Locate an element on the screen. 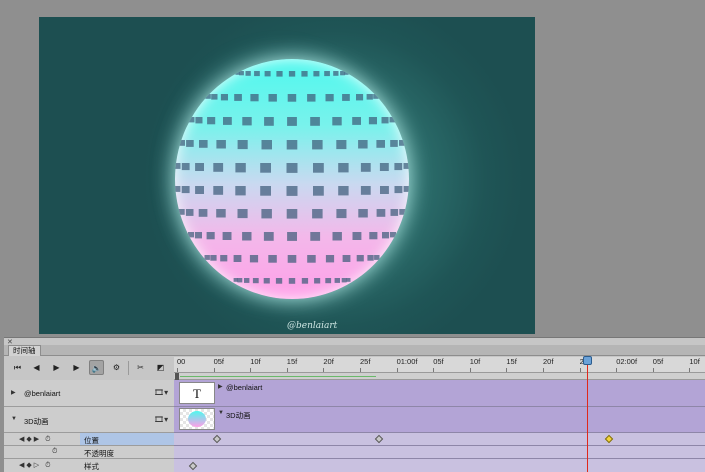  layer-row-3d-animation: ▼ 3D动画 🎞▾ is located at coordinates (89, 420).